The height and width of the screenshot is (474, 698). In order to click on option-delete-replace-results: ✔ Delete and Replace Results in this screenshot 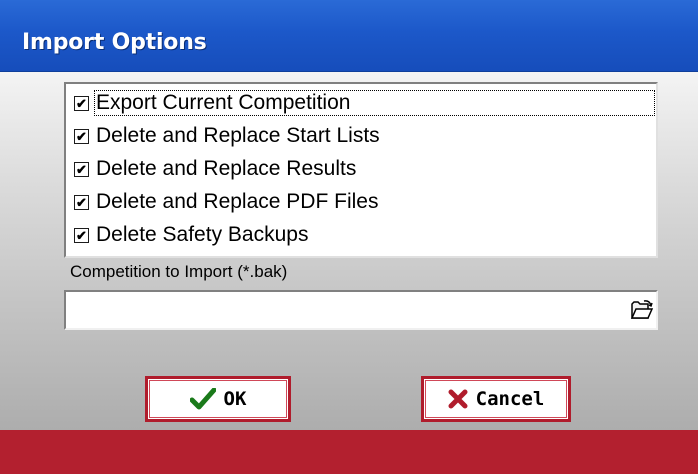, I will do `click(362, 169)`.